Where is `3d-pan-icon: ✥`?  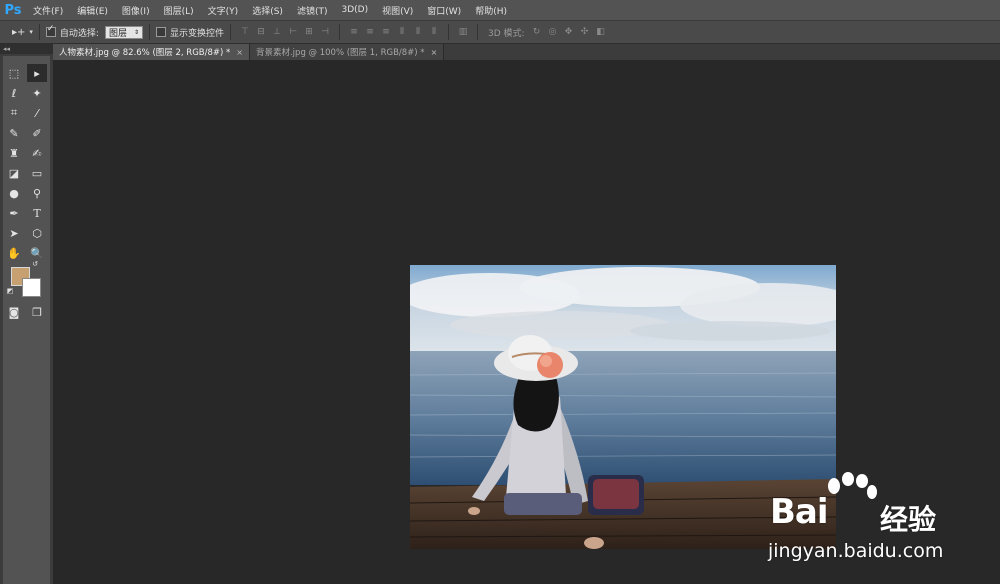
3d-pan-icon: ✥ is located at coordinates (569, 32).